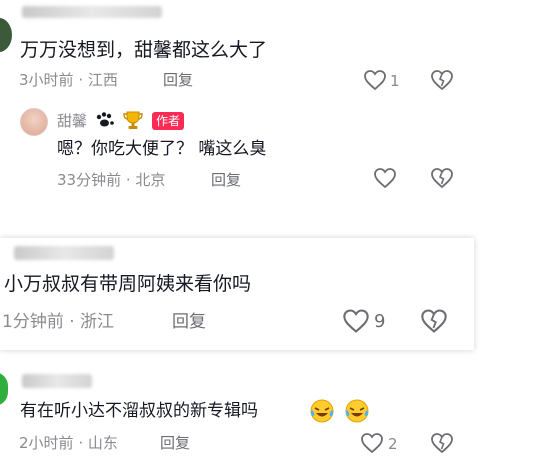  Describe the element at coordinates (380, 321) in the screenshot. I see `like-count: 9` at that location.